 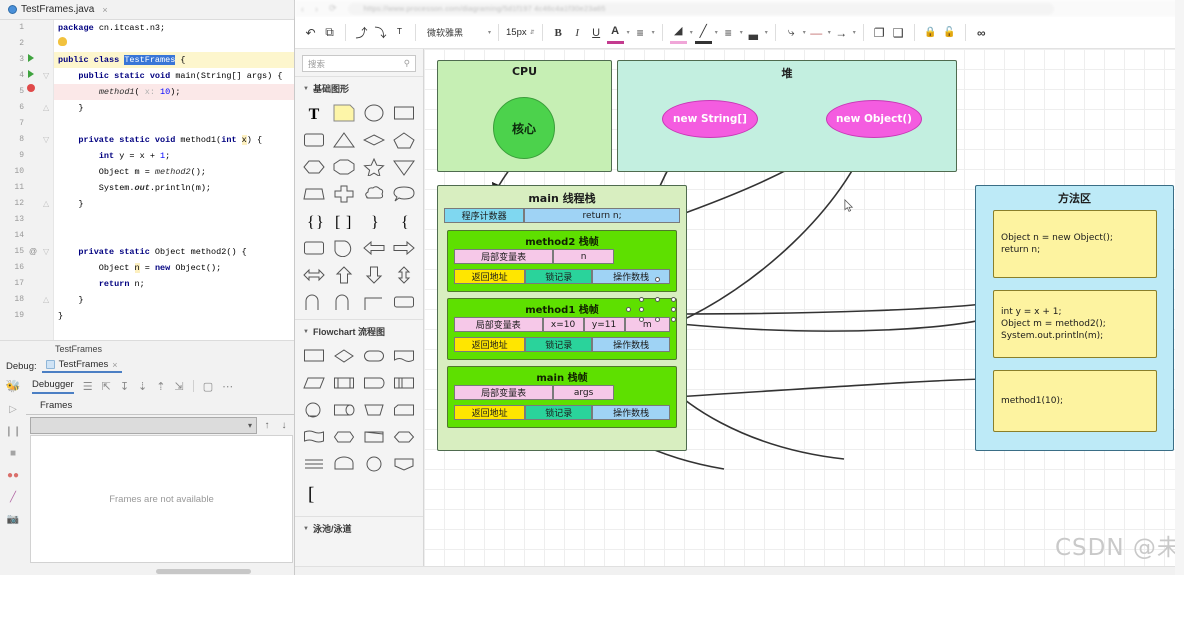 What do you see at coordinates (314, 221) in the screenshot?
I see `shape-brace-left-icon: {}` at bounding box center [314, 221].